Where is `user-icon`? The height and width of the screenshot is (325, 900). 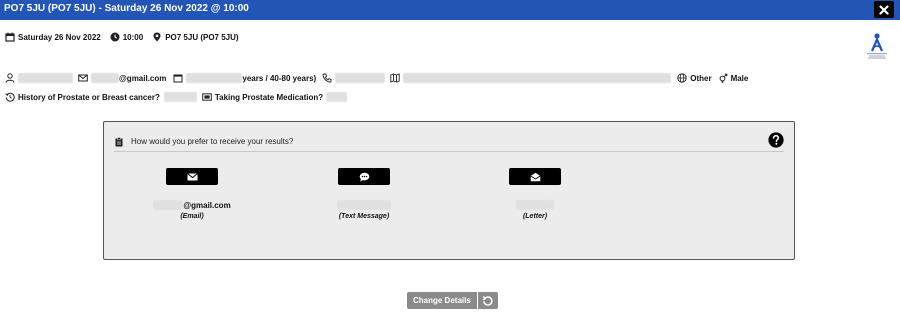
user-icon is located at coordinates (10, 78).